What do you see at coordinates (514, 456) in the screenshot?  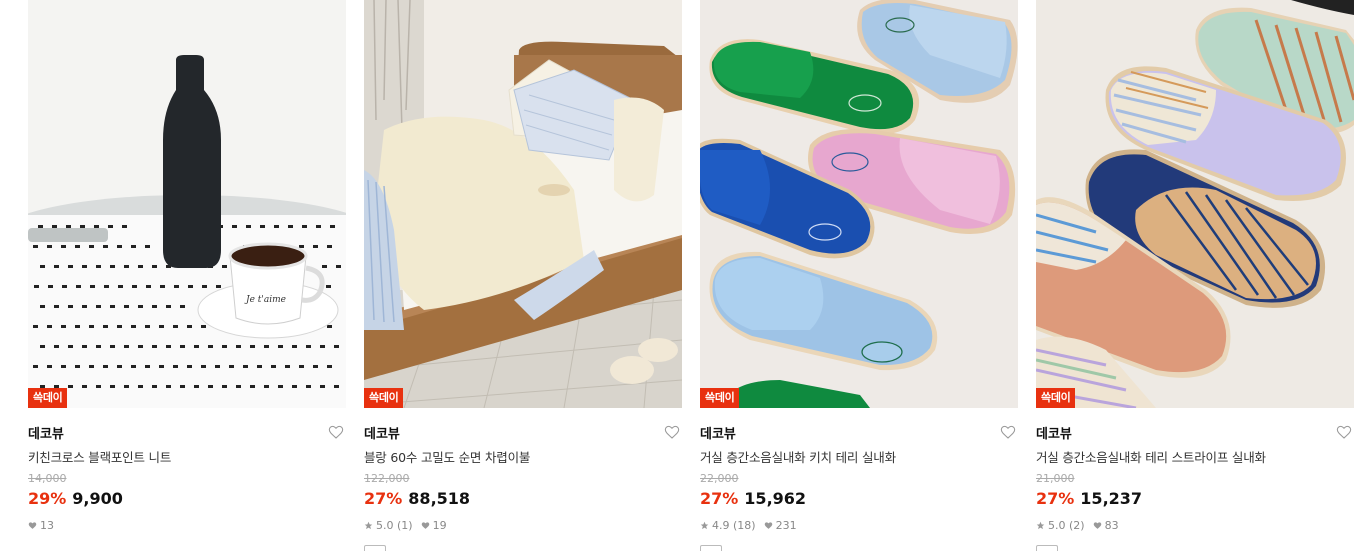 I see `product-name: 블랑 60수 고밀도 순면 차렵이불` at bounding box center [514, 456].